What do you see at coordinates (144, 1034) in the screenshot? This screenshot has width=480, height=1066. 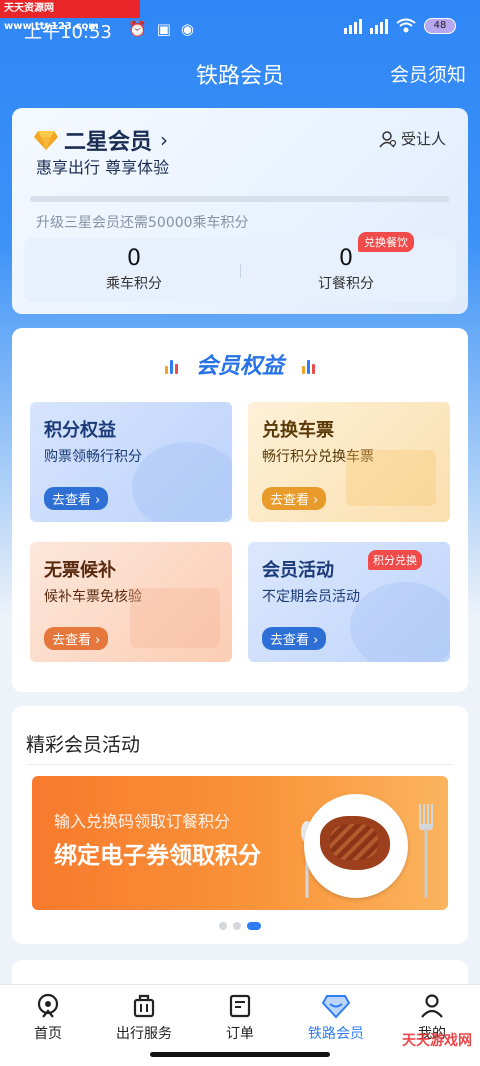 I see `tab-label: 出行服务` at bounding box center [144, 1034].